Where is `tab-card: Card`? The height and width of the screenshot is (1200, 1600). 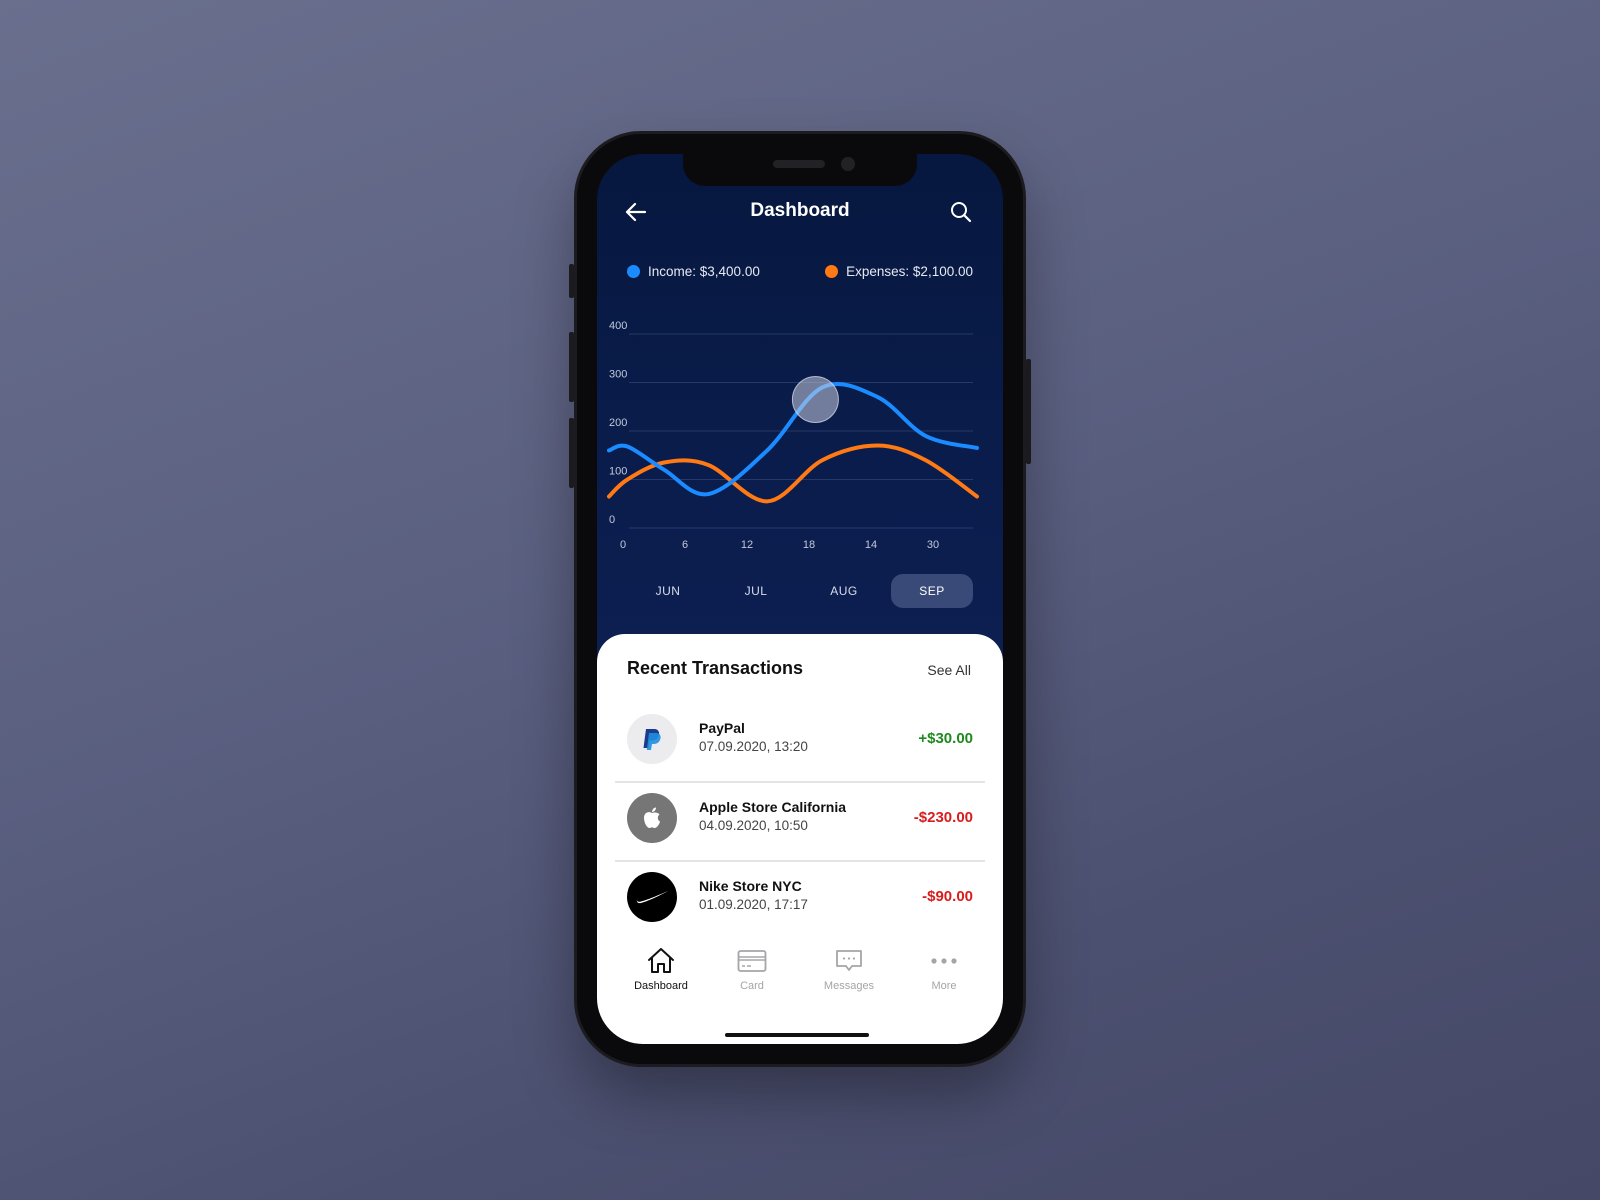
tab-card: Card is located at coordinates (752, 968).